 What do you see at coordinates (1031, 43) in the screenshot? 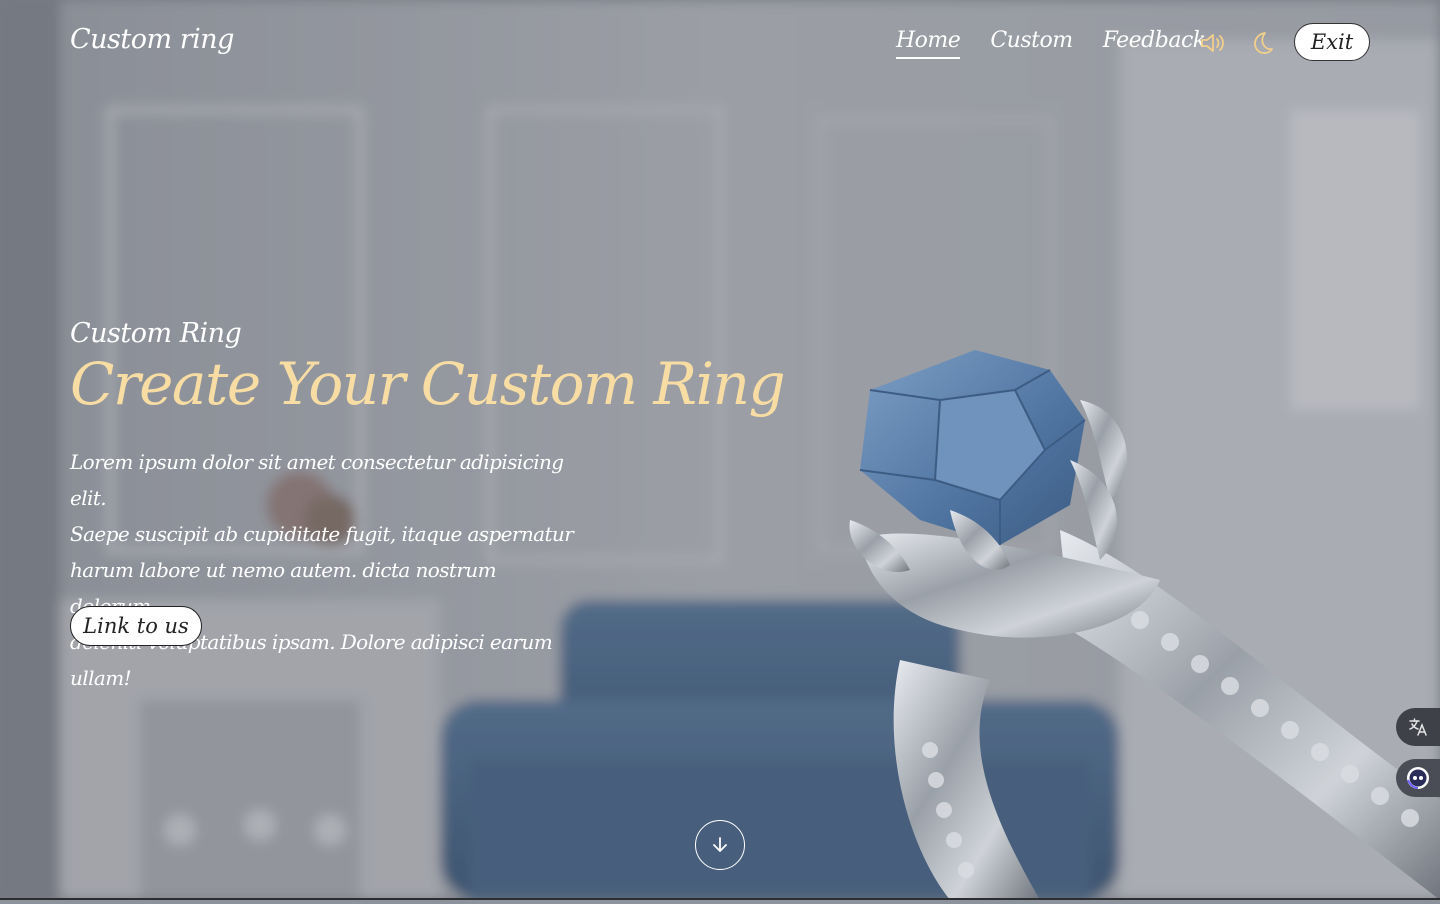
I see `nav-custom: Custom` at bounding box center [1031, 43].